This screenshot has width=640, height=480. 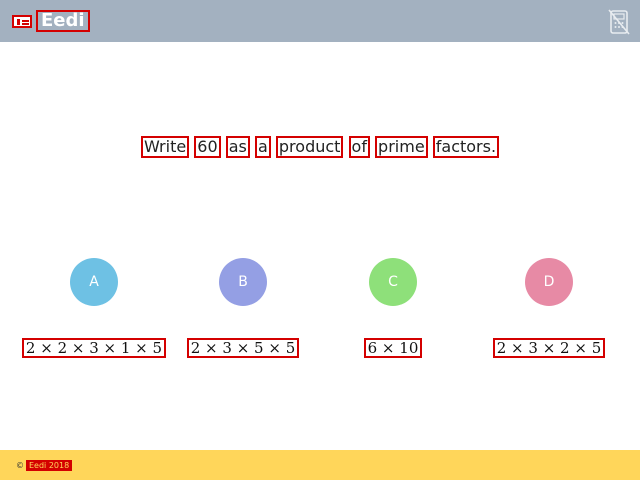 I want to click on option-d-answer: 2 × 3 × 2 × 5, so click(x=549, y=348).